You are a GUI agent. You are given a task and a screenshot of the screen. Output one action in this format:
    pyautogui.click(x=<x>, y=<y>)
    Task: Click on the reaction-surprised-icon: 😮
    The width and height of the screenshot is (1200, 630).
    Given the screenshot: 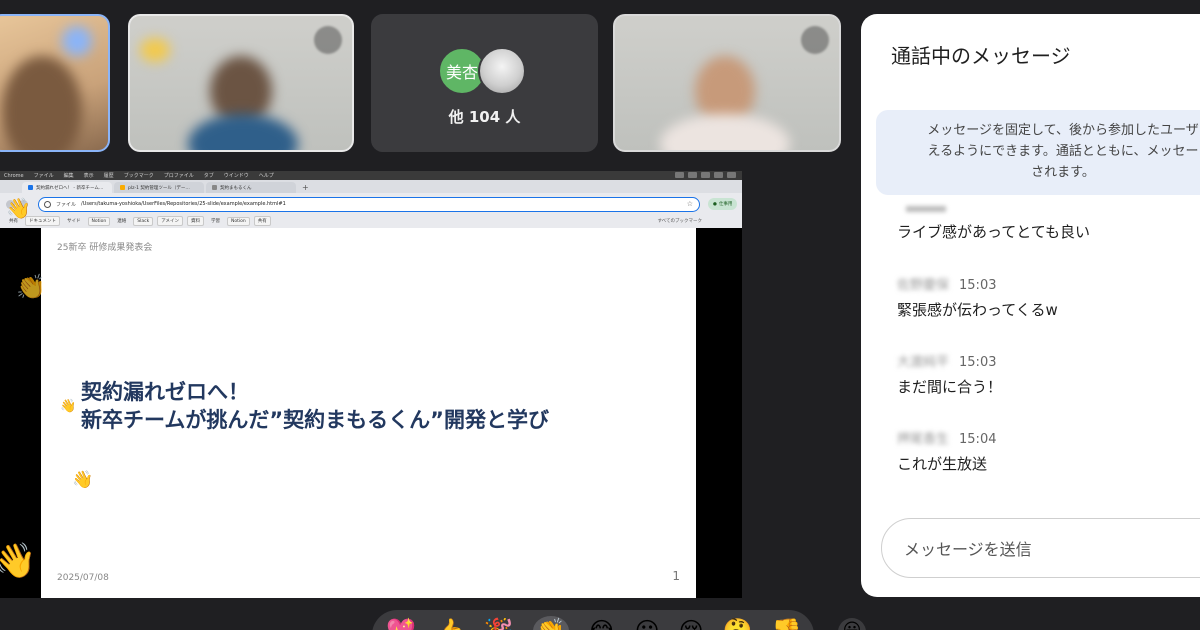 What is the action you would take?
    pyautogui.click(x=647, y=624)
    